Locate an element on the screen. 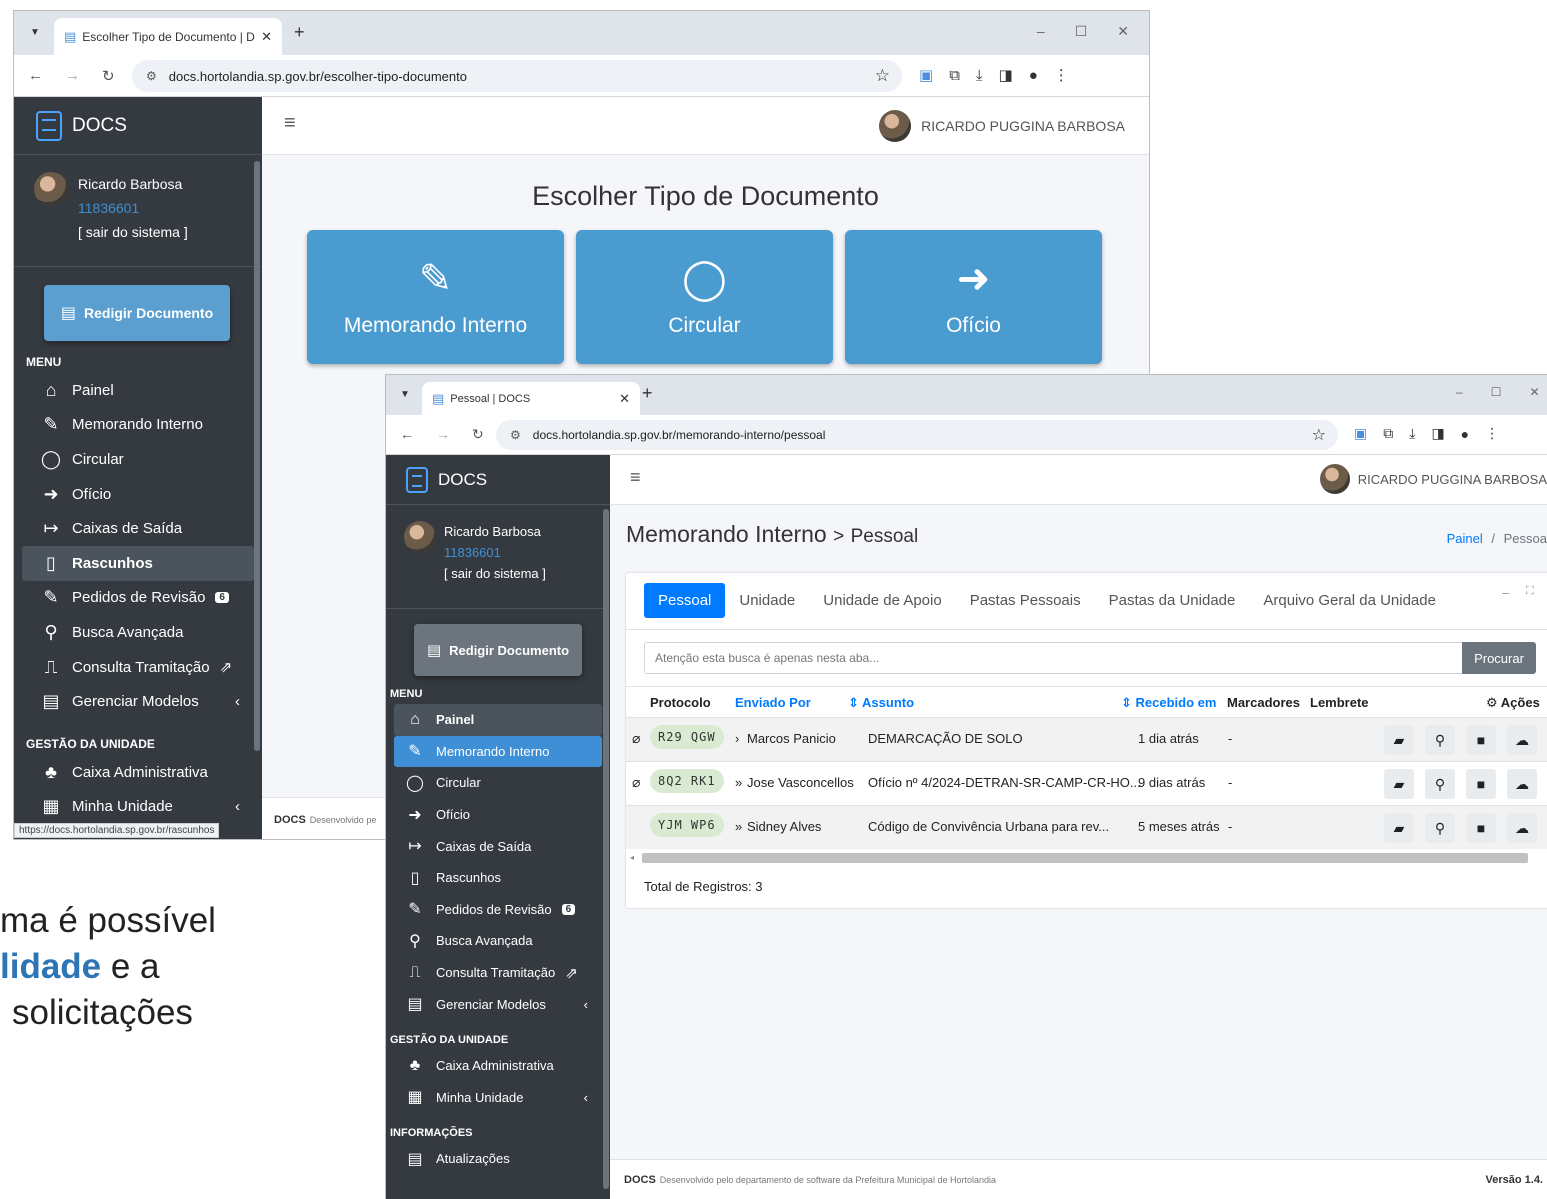 This screenshot has width=1547, height=1199. profile-icon-2: ● is located at coordinates (1465, 434).